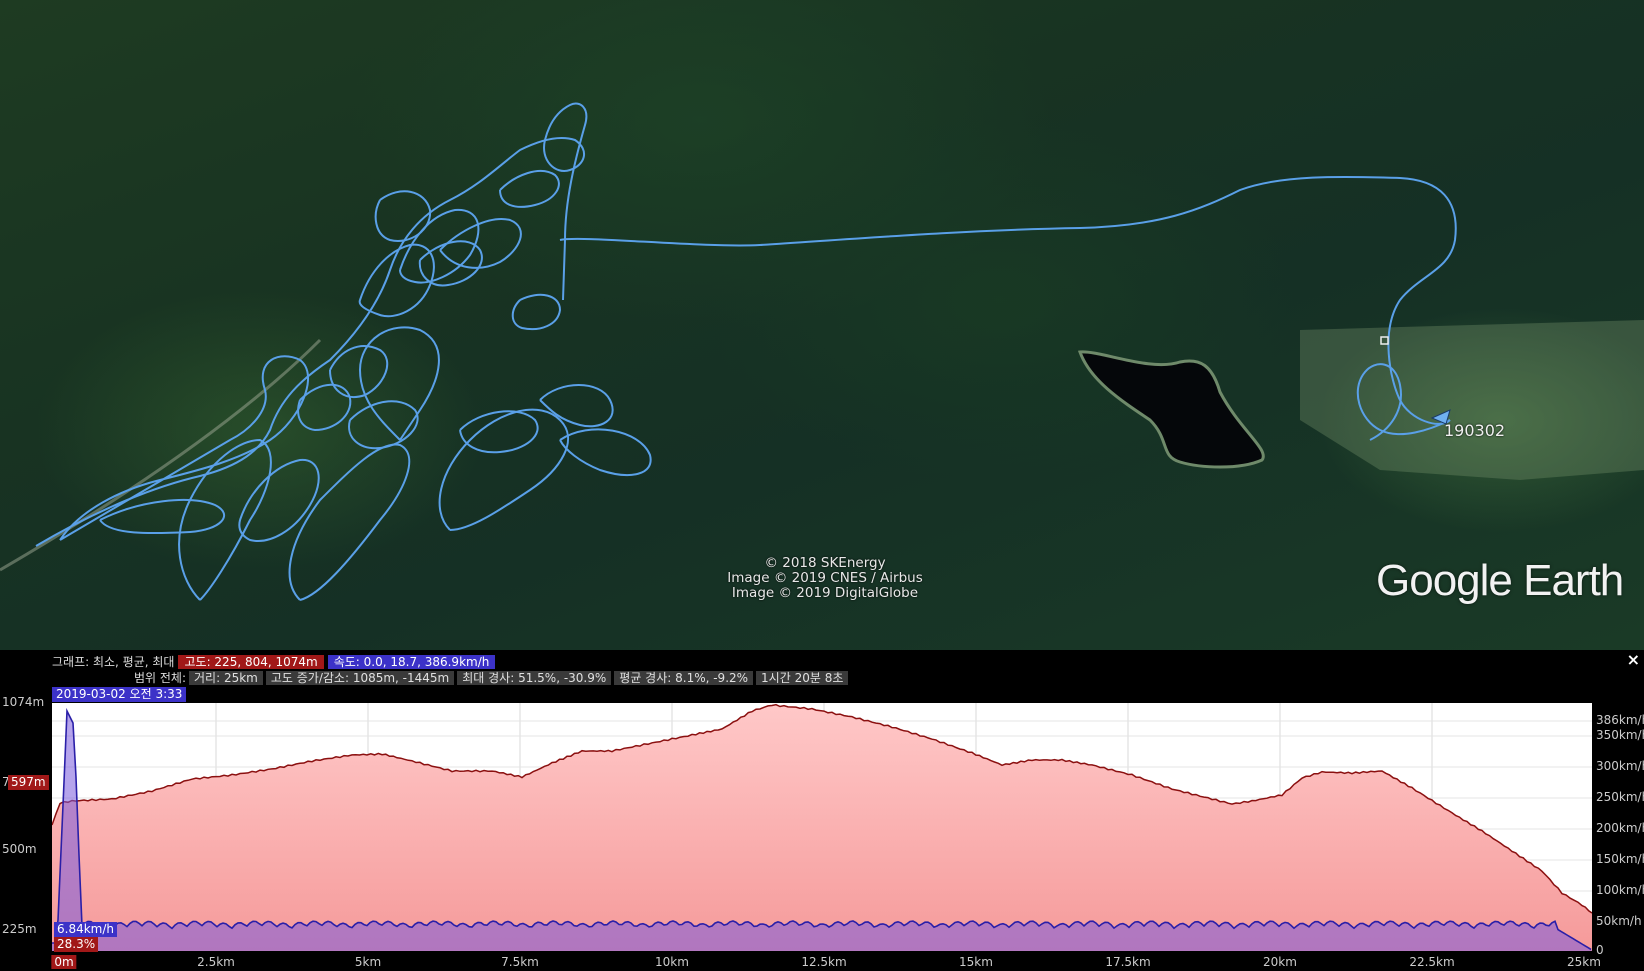 This screenshot has width=1644, height=971. What do you see at coordinates (86, 929) in the screenshot?
I see `cursor-speed-marker: 6.84km/h` at bounding box center [86, 929].